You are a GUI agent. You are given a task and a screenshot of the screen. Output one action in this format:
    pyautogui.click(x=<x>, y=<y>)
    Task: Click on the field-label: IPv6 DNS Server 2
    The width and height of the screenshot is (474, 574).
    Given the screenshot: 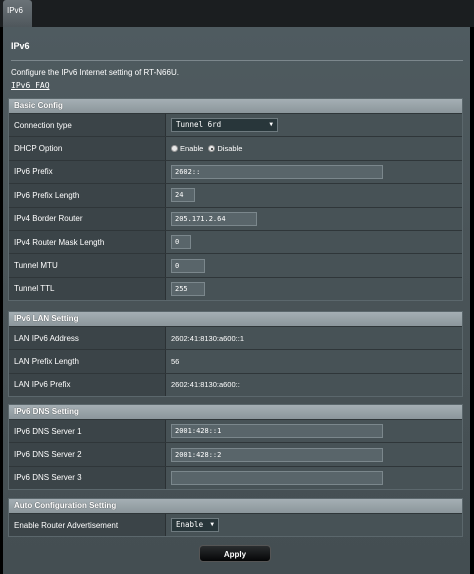 What is the action you would take?
    pyautogui.click(x=87, y=454)
    